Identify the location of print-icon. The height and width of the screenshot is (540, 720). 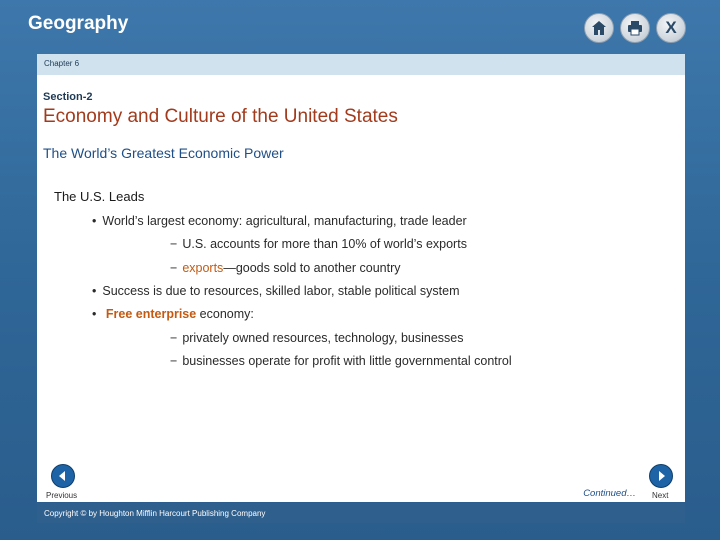
(635, 28).